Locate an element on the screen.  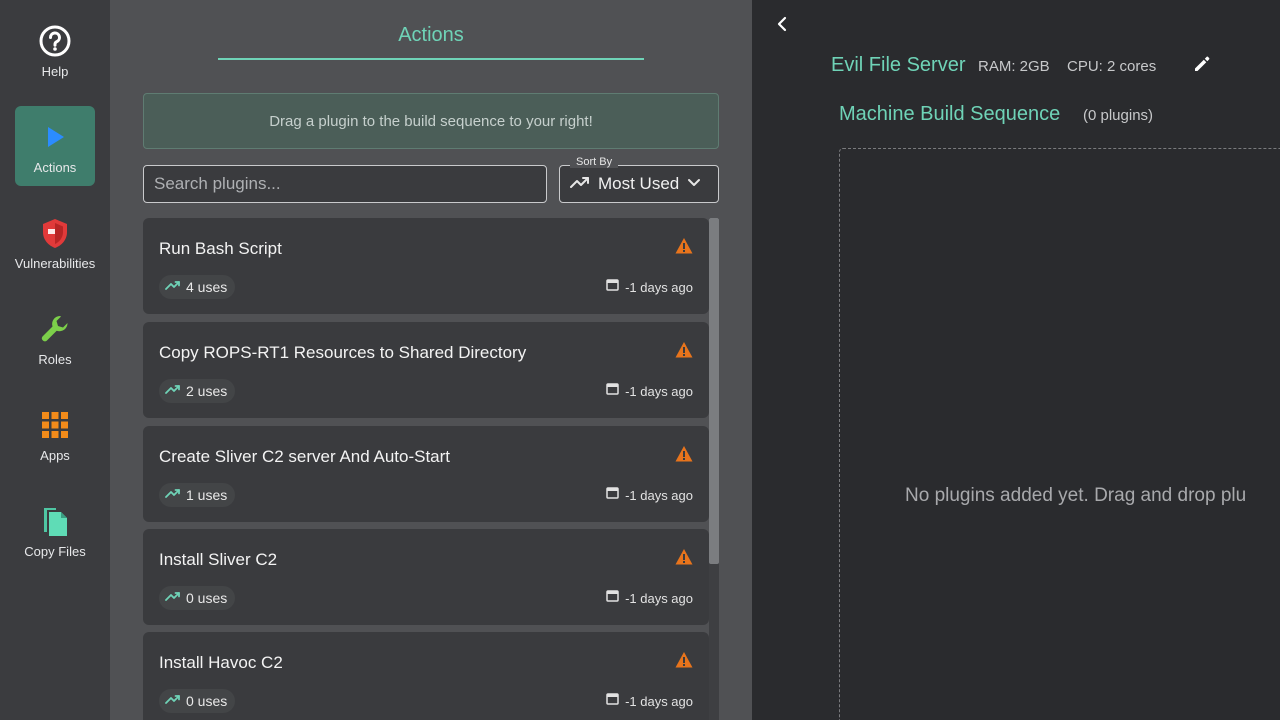
nav-label-copy-files: Copy Files is located at coordinates (55, 551).